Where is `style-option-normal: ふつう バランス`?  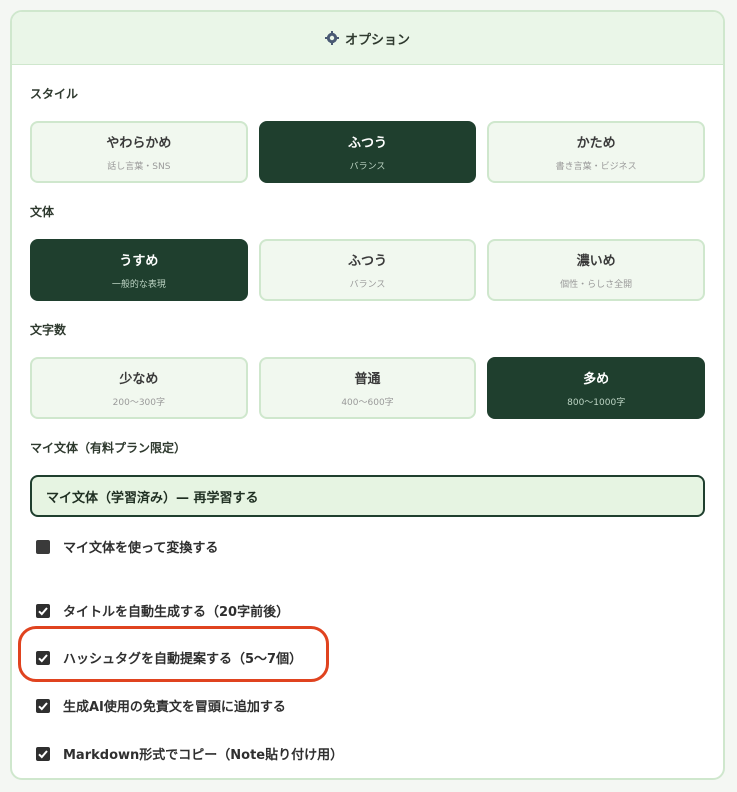
style-option-normal: ふつう バランス is located at coordinates (367, 152).